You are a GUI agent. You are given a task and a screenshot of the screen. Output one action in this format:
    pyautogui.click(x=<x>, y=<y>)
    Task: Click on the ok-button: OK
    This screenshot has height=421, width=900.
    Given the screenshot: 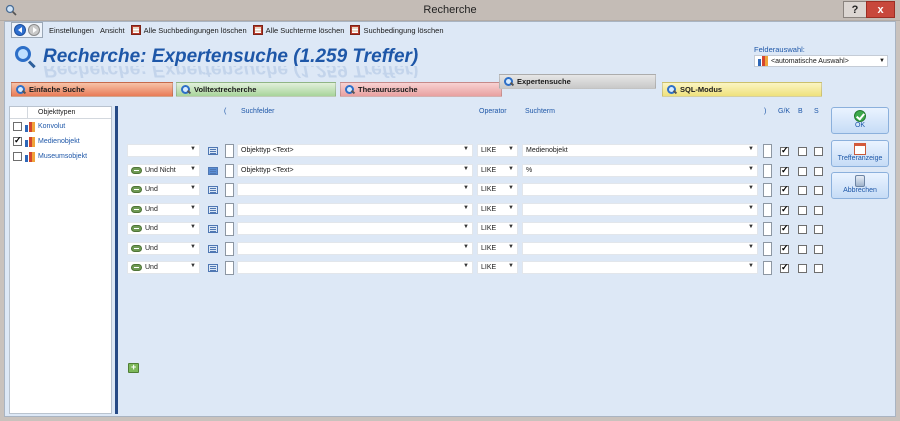 What is the action you would take?
    pyautogui.click(x=860, y=120)
    